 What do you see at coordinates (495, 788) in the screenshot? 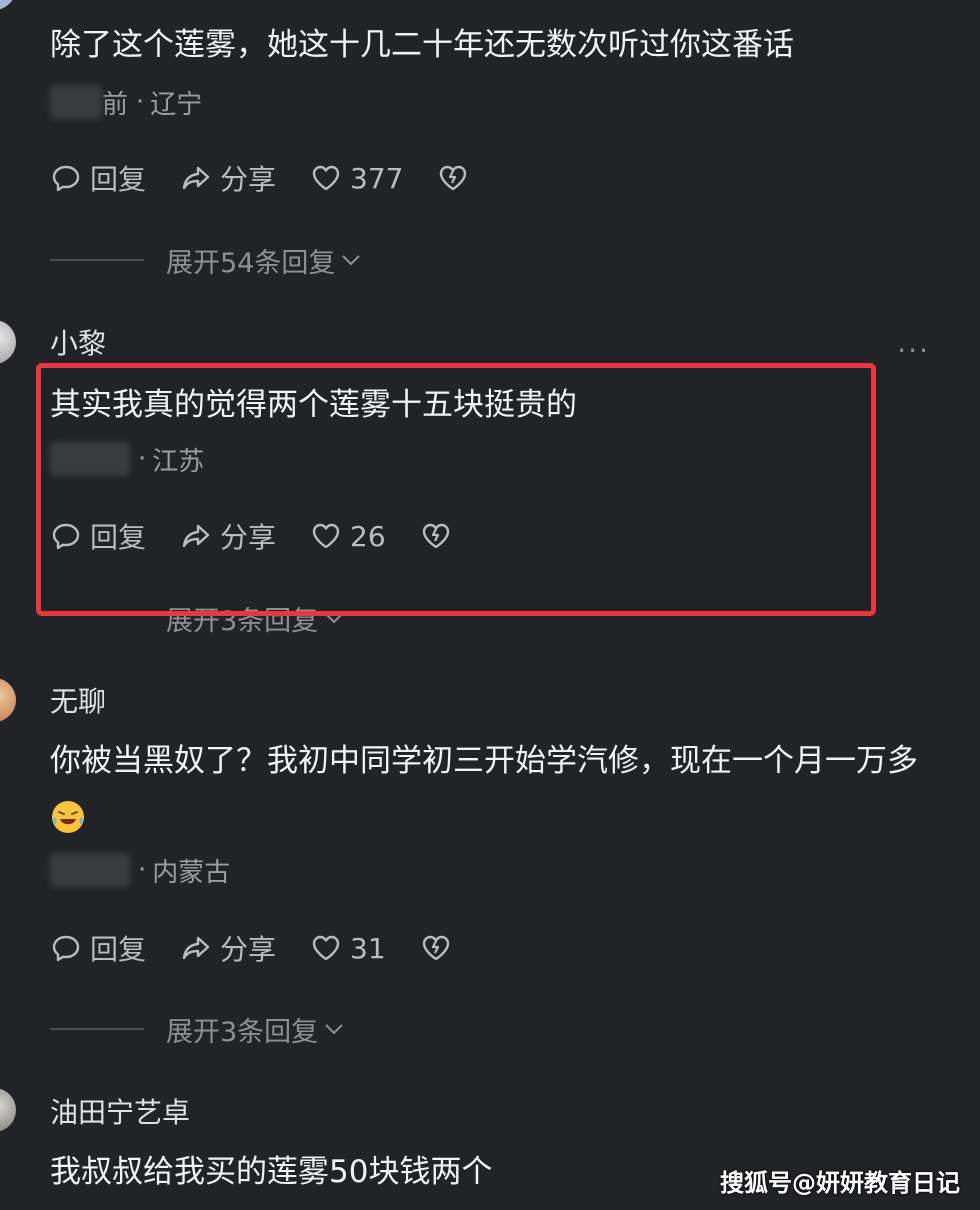
I see `comment-text: 你被当黑奴了？我初中同学初三开始学汽修，现在一个月一万多` at bounding box center [495, 788].